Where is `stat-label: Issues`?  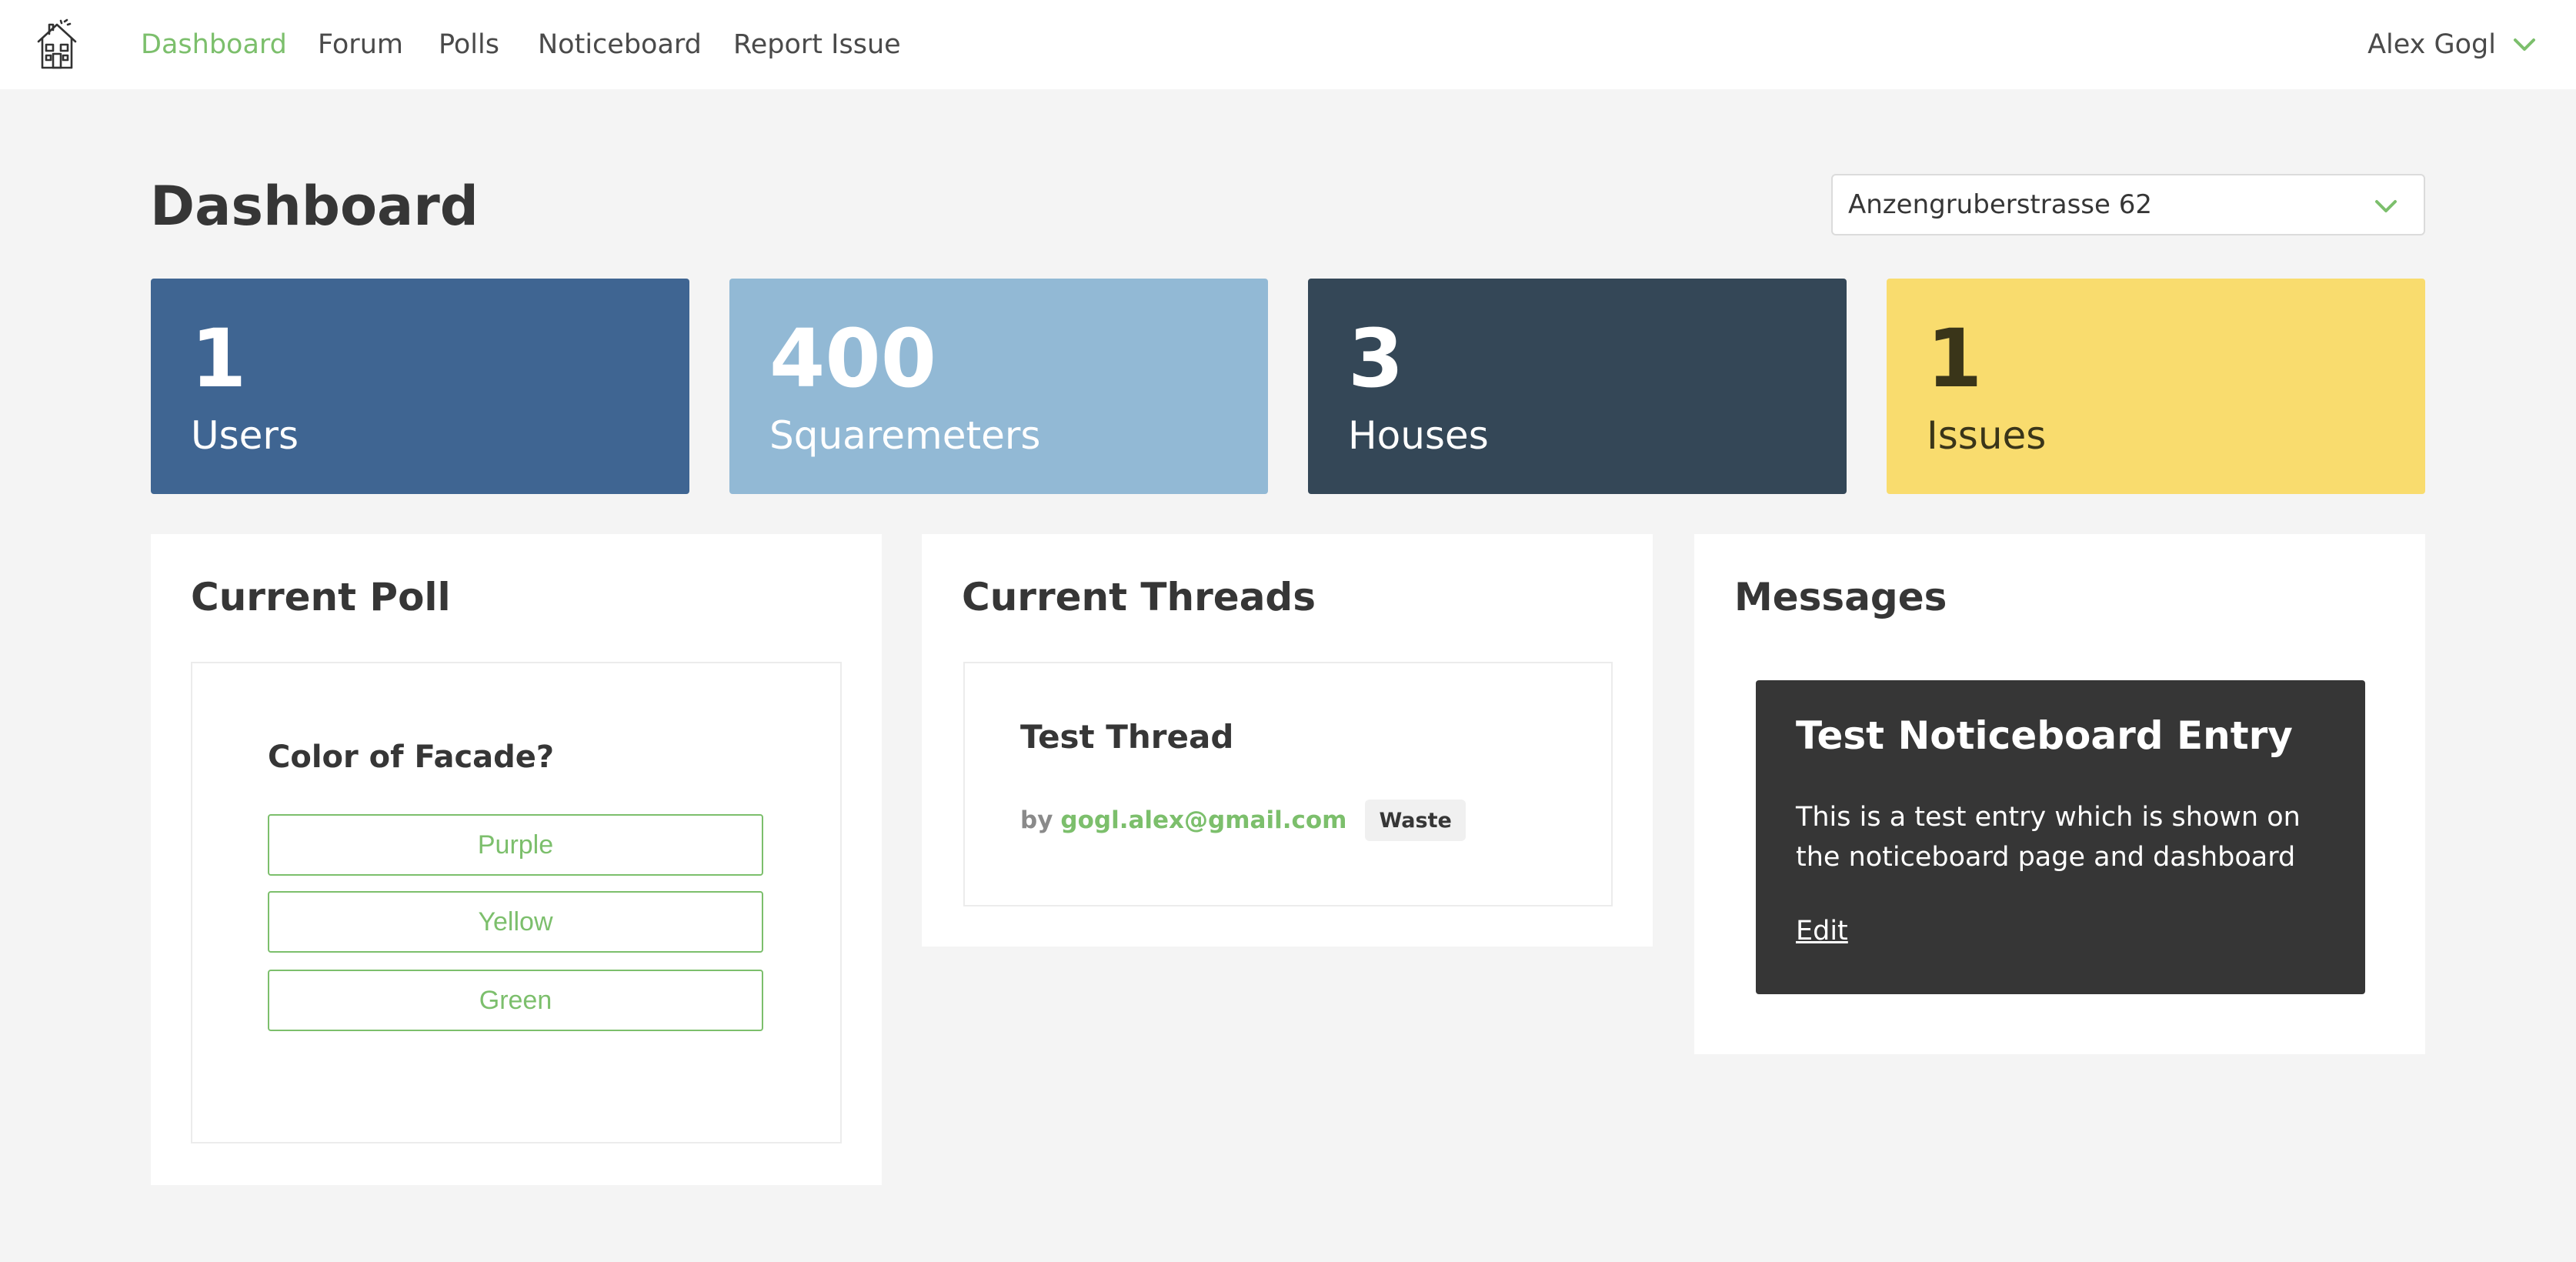 stat-label: Issues is located at coordinates (1987, 435).